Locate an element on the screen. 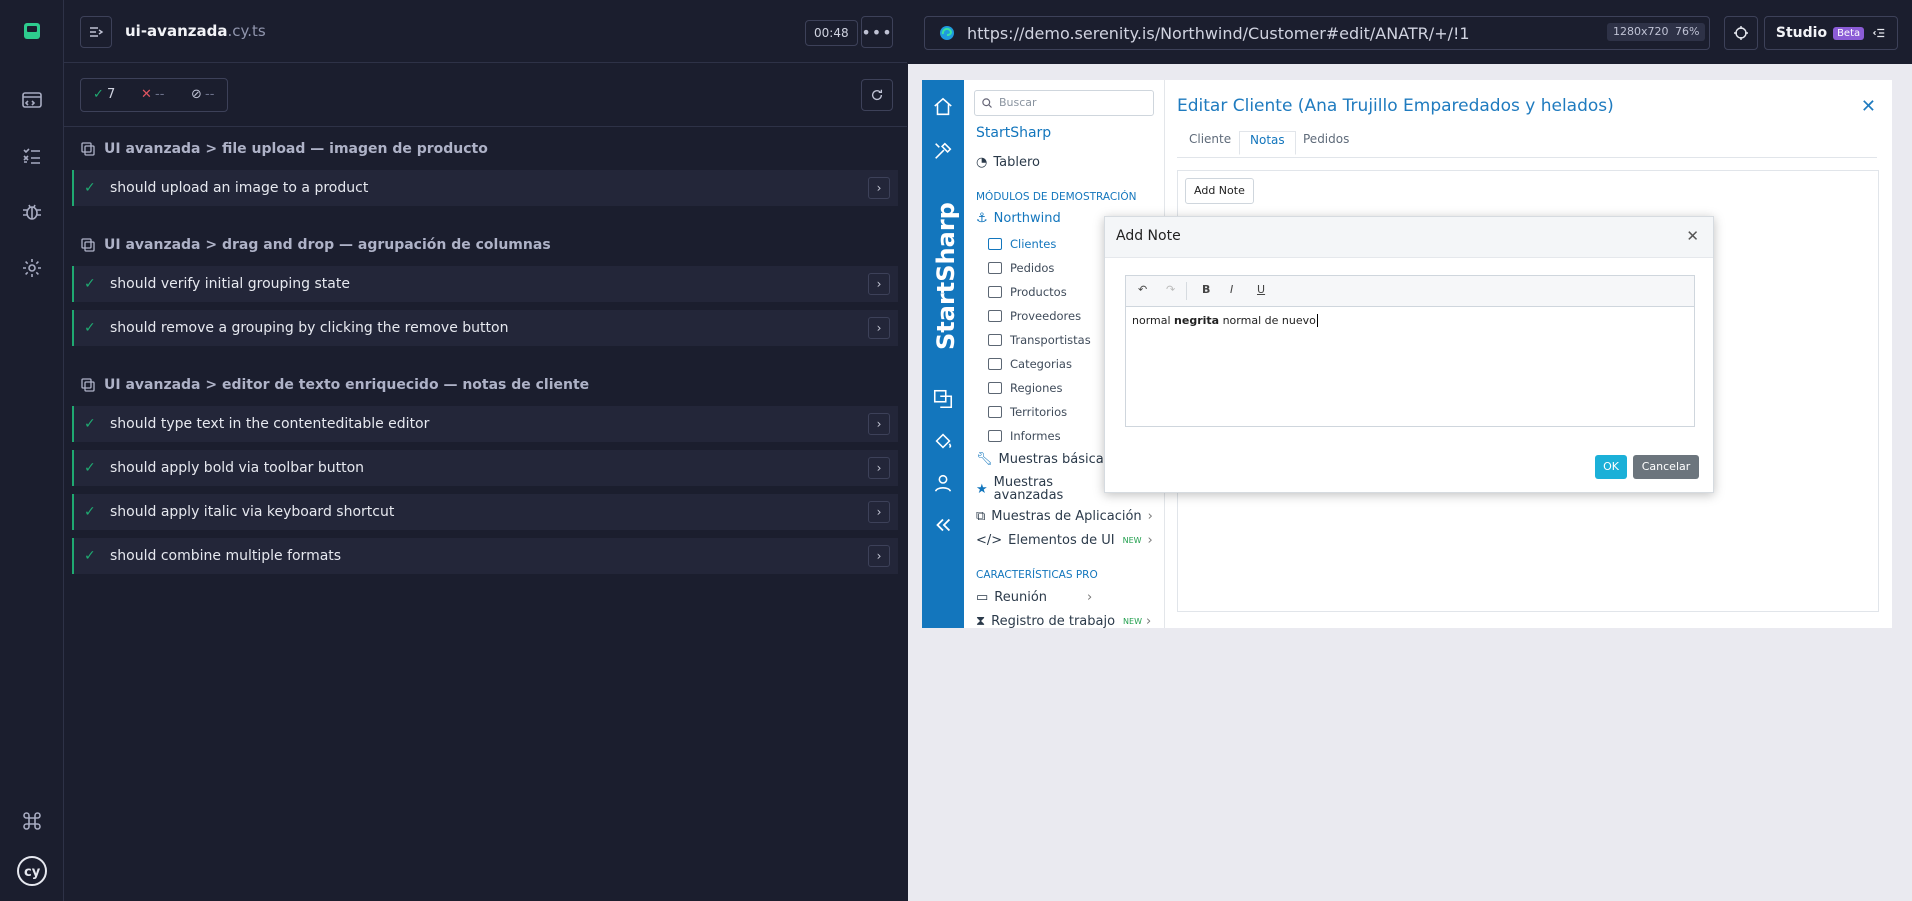  sidebar-item-northwind: ⚓ Northwind is located at coordinates (1018, 218).